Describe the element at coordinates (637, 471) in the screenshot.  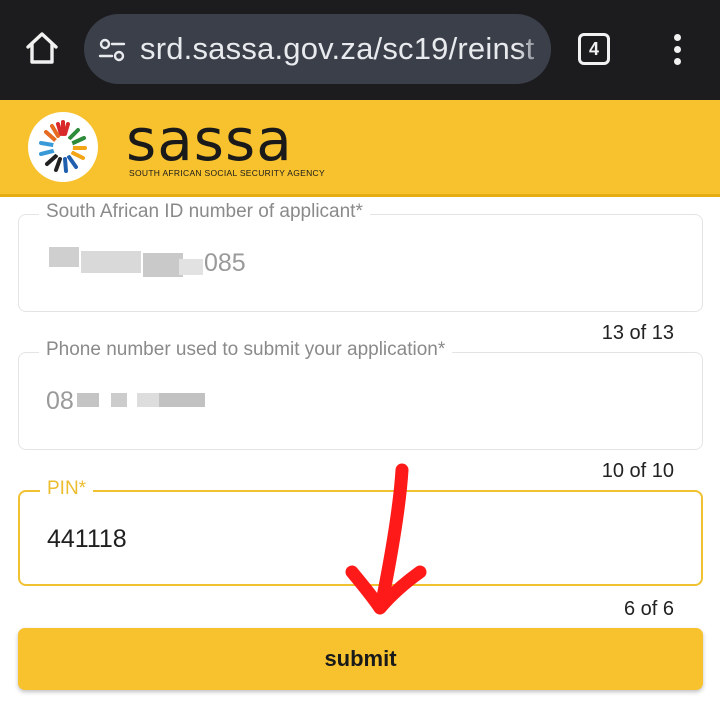
I see `phone-number-counter: 10 of 10` at that location.